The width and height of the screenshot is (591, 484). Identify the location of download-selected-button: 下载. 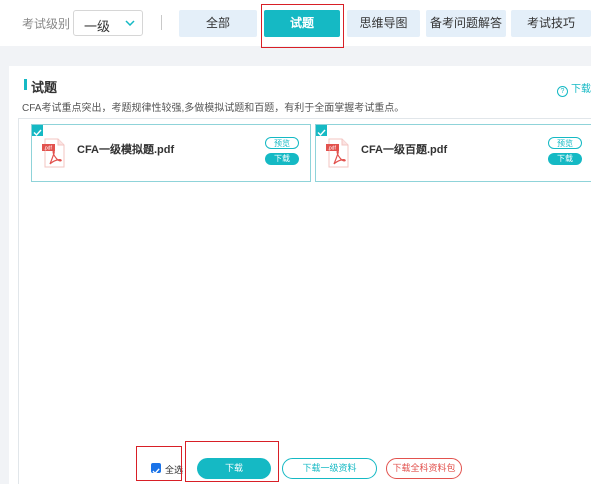
(234, 468).